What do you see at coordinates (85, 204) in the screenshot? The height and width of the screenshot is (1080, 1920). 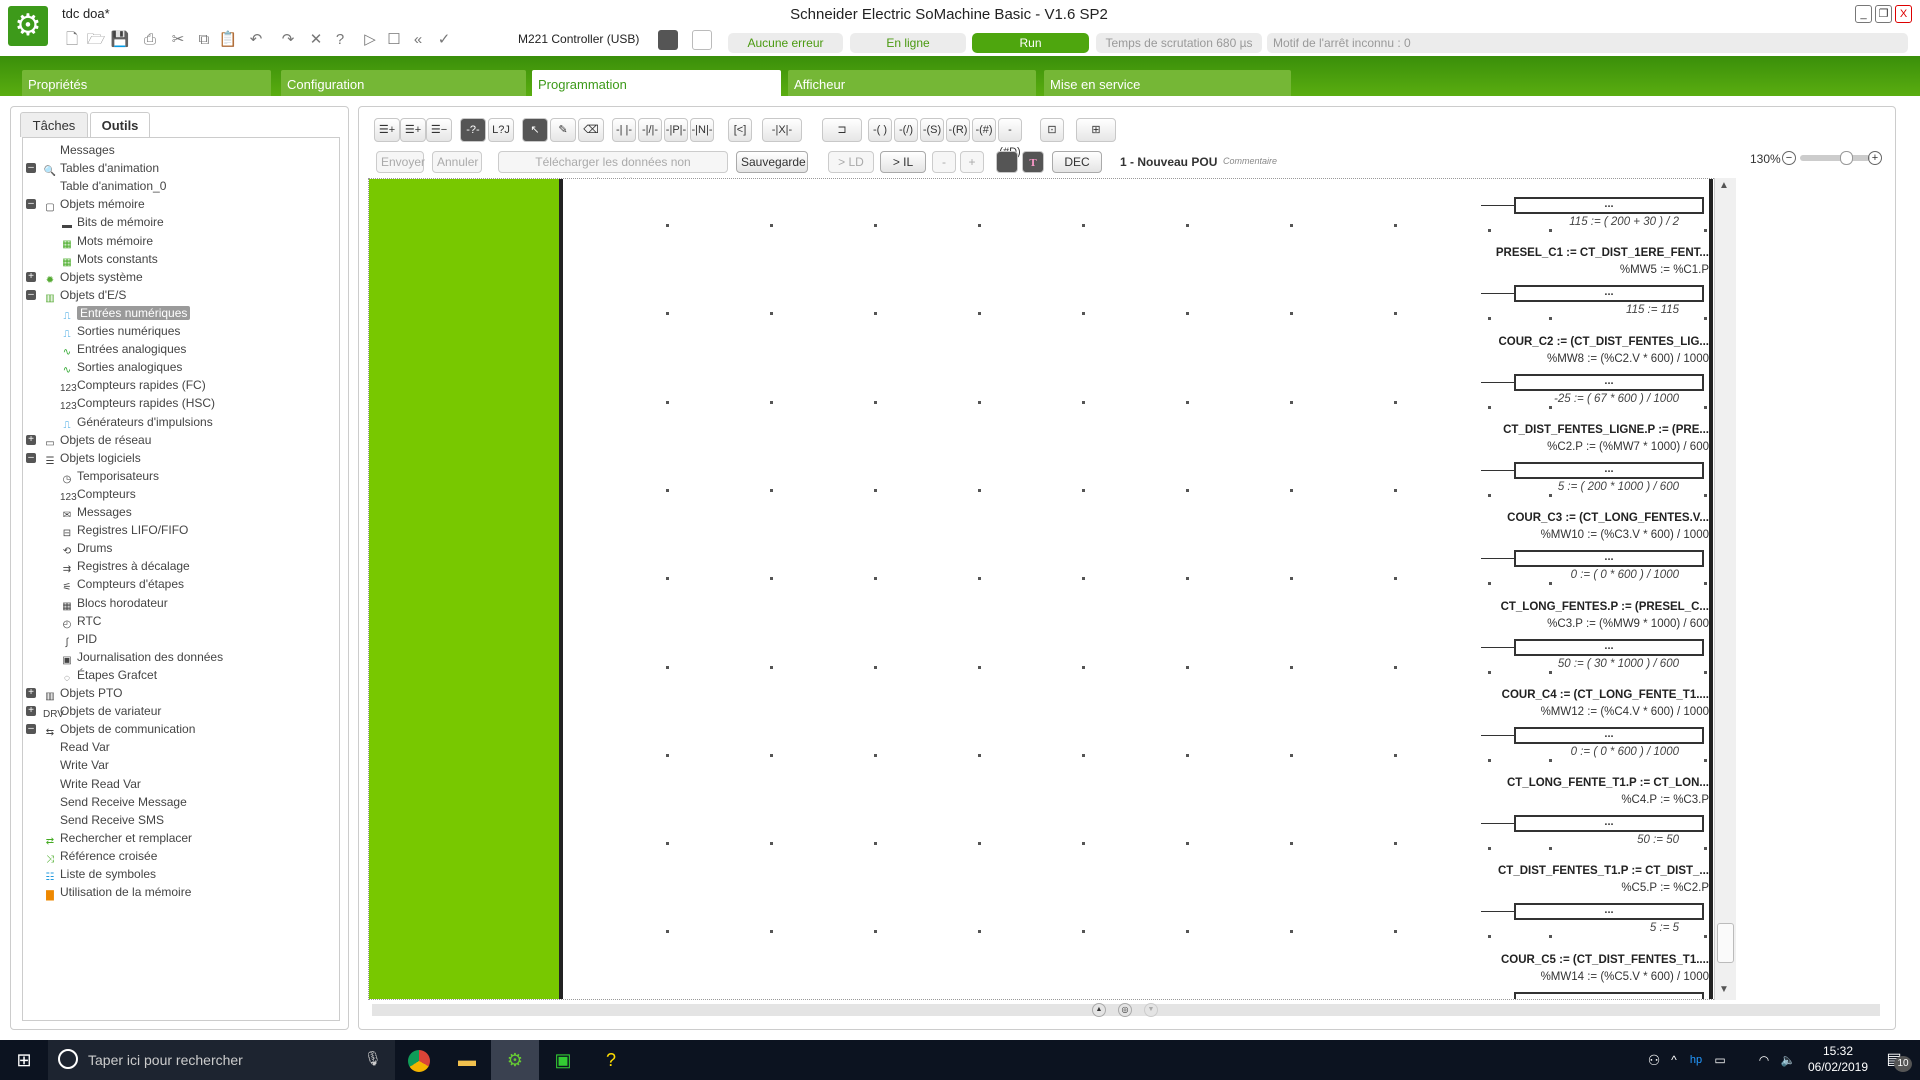 I see `tree-item: – ▢ Objets mémoire` at bounding box center [85, 204].